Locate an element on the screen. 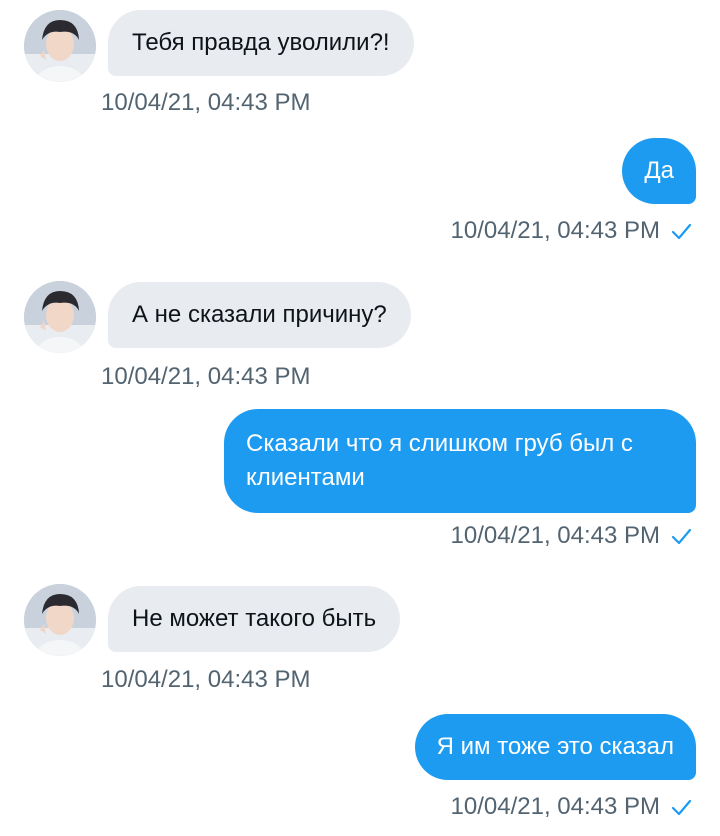 This screenshot has height=836, width=720. message-bubble-incoming: А не сказали причину? is located at coordinates (259, 315).